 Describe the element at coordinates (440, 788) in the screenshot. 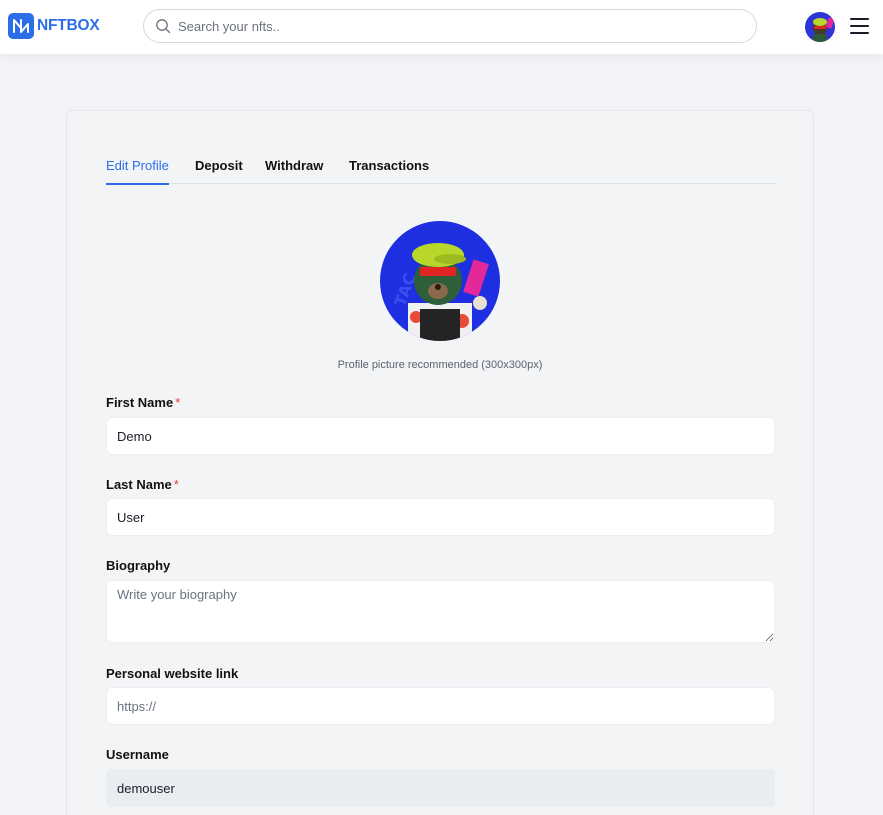

I see `username-input` at that location.